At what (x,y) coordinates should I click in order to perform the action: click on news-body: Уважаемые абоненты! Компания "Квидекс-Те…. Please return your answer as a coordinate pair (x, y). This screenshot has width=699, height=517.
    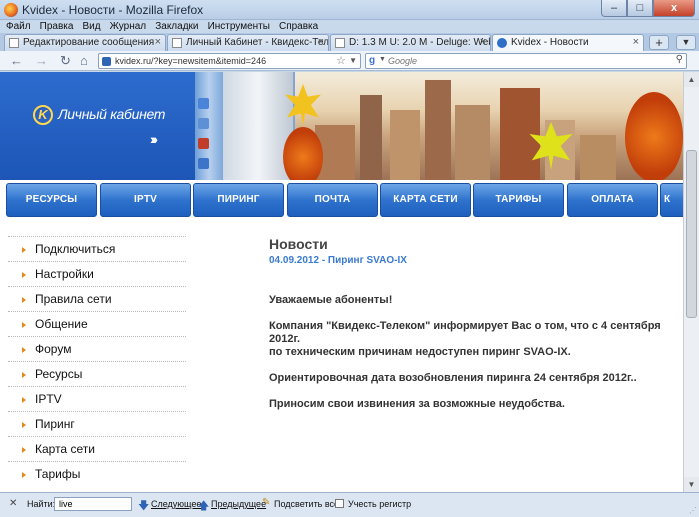
    Looking at the image, I should click on (474, 352).